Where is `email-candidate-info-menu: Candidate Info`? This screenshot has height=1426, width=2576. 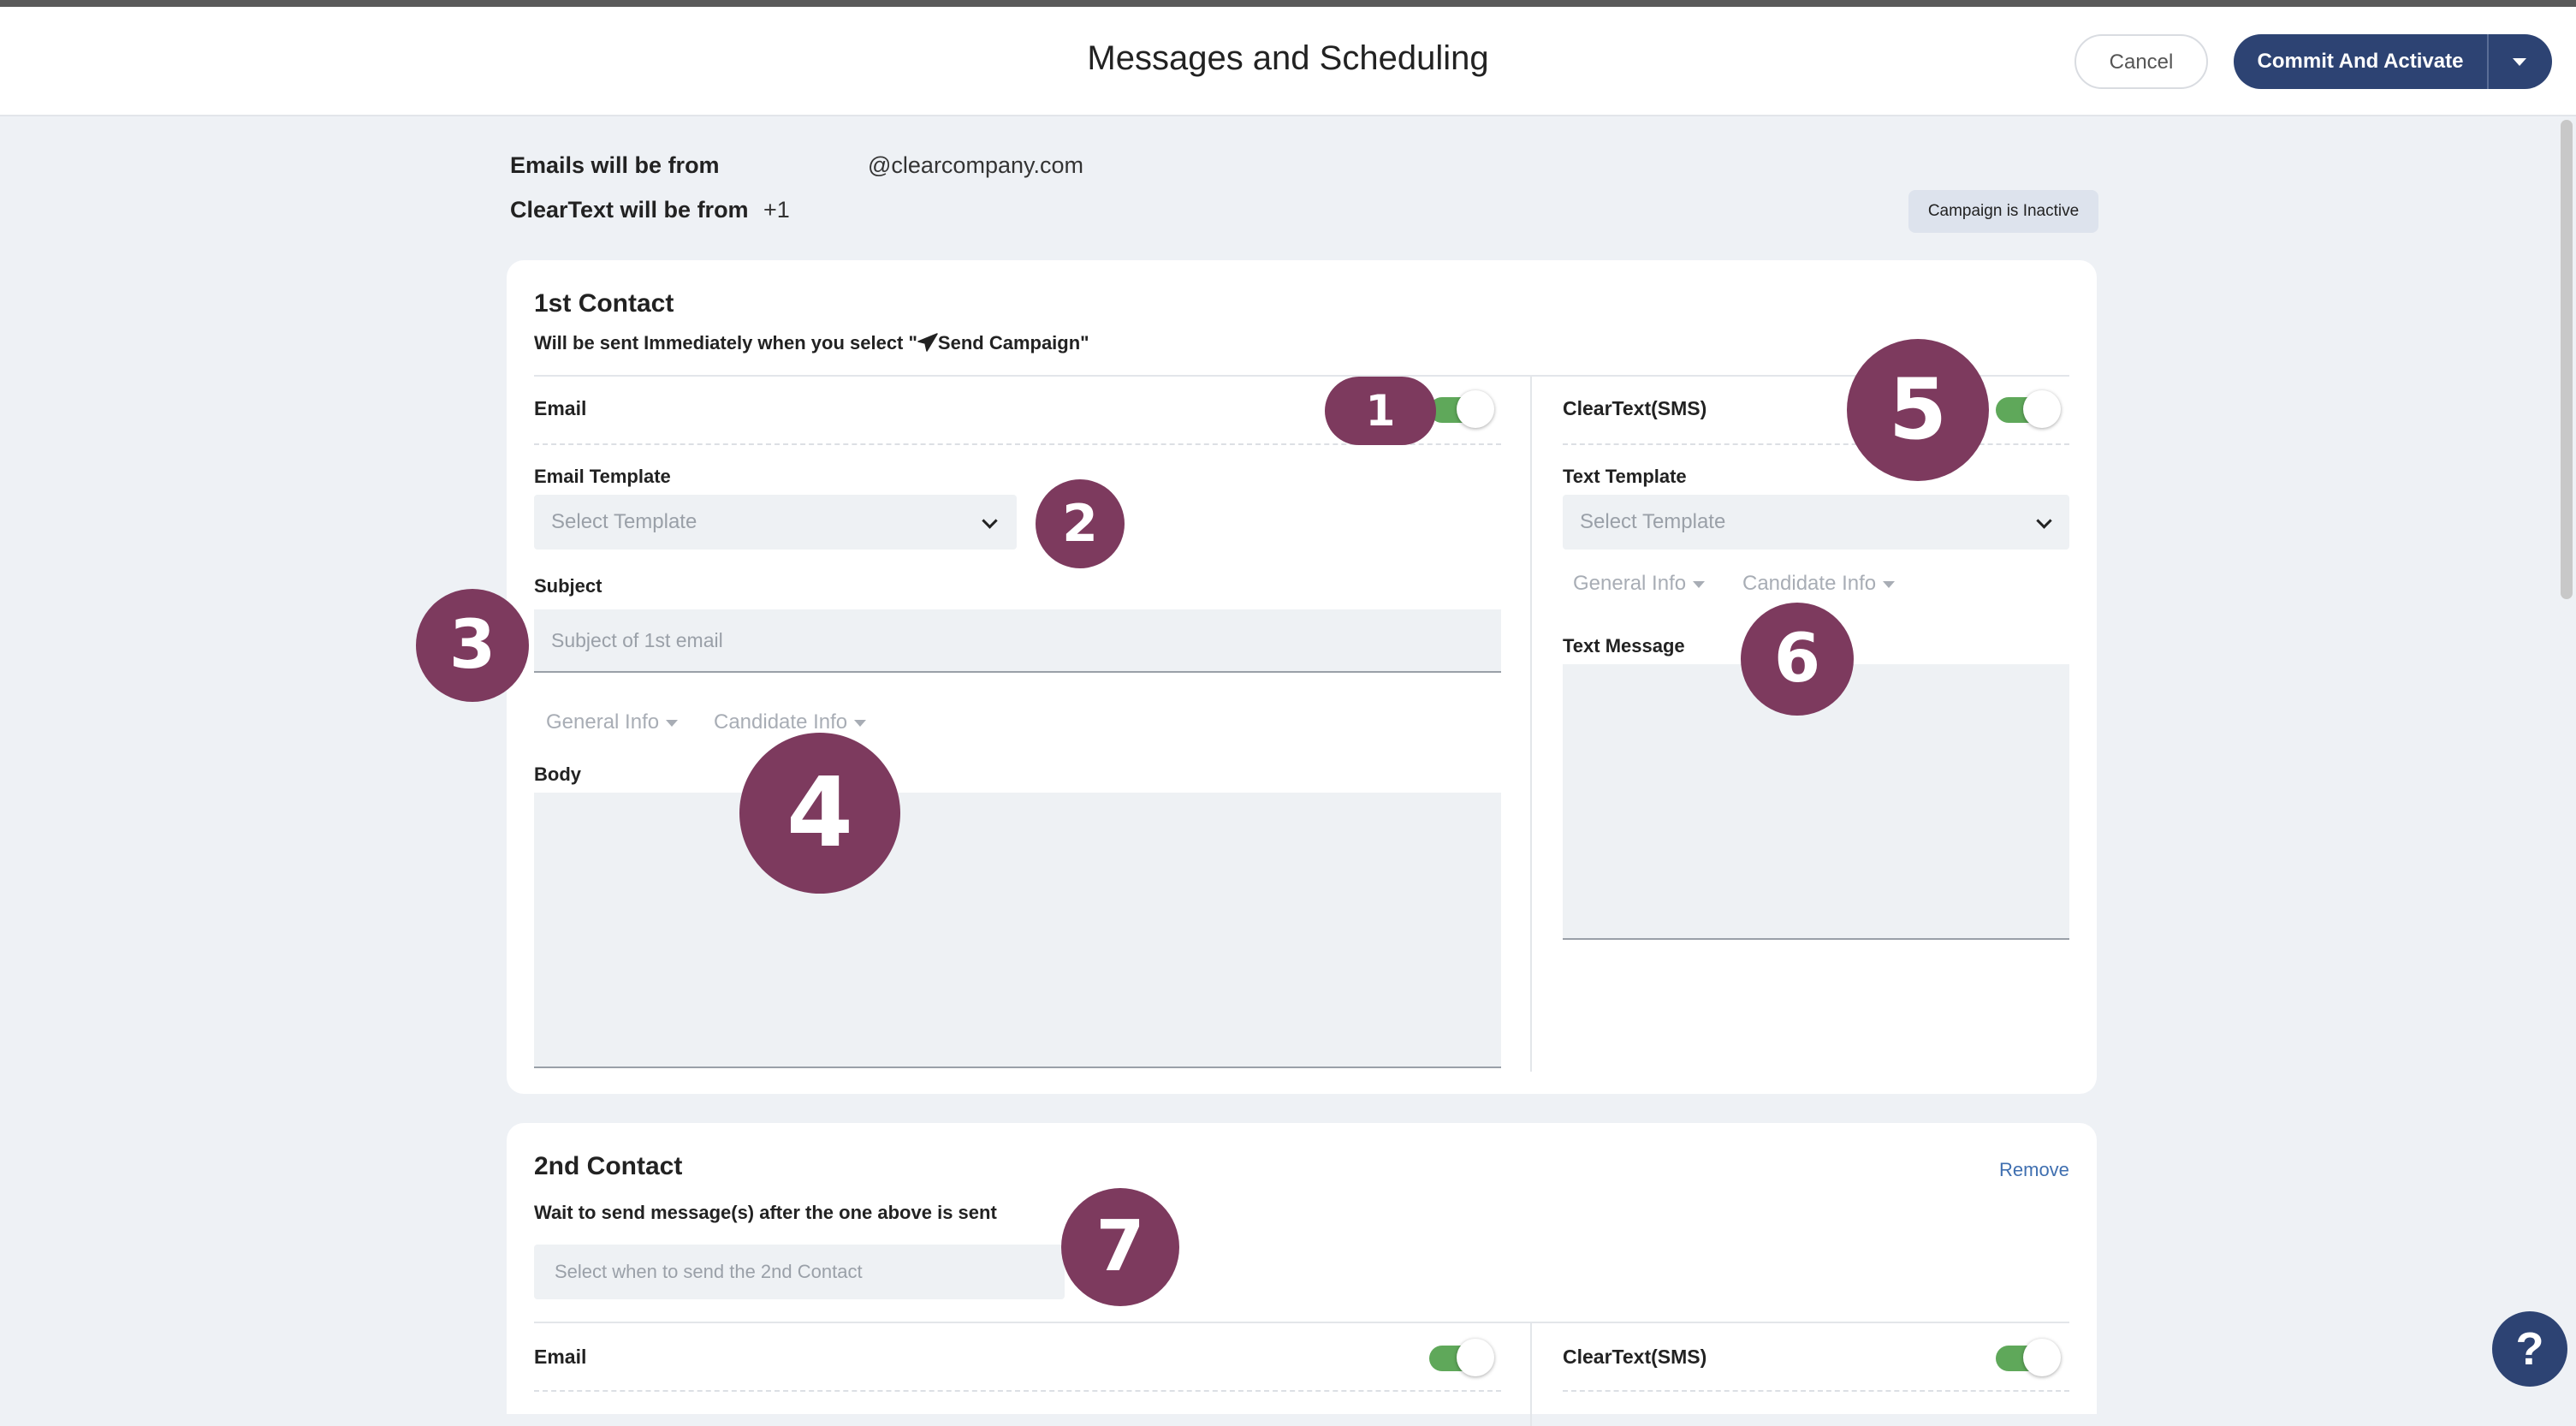 email-candidate-info-menu: Candidate Info is located at coordinates (790, 722).